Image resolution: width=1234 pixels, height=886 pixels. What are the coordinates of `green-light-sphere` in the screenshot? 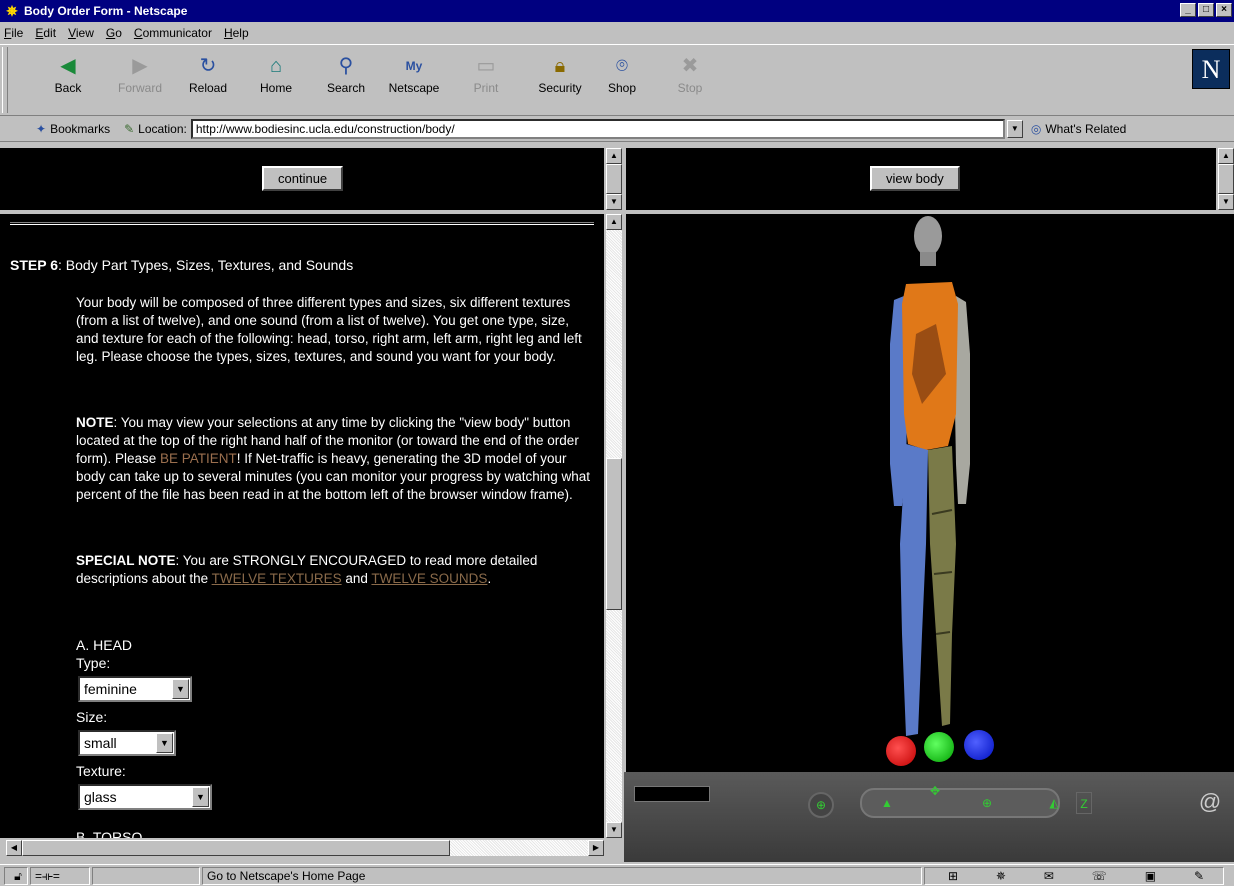 It's located at (939, 747).